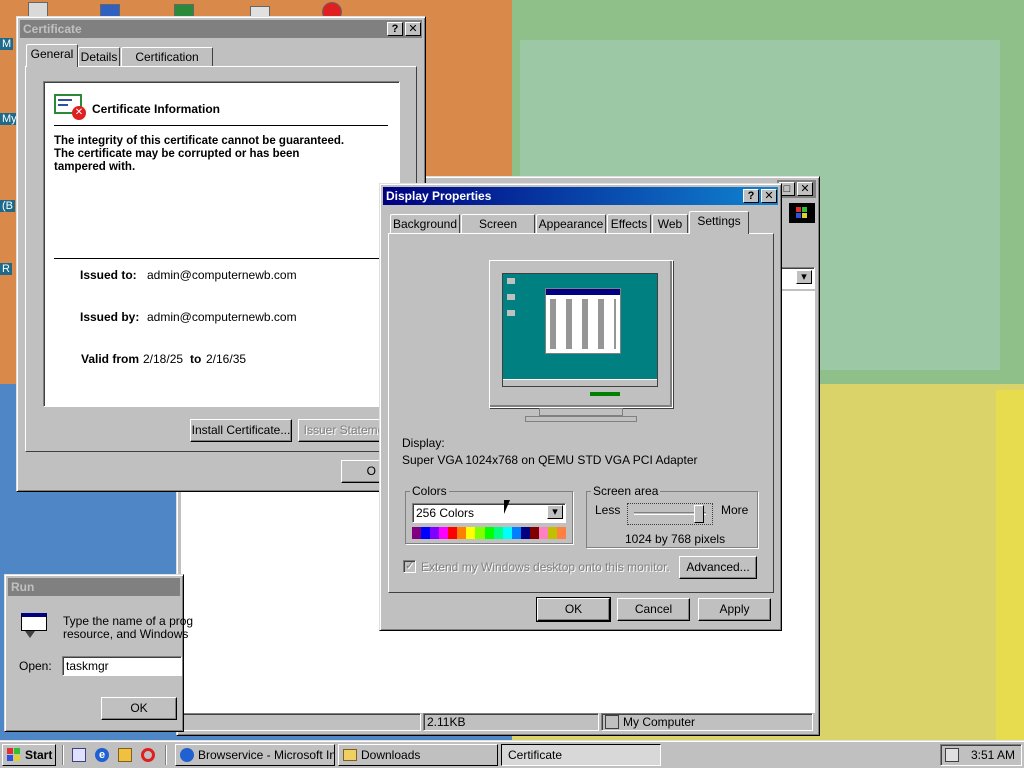 This screenshot has width=1024, height=768. I want to click on extend-desktop-checkbox: ✓, so click(409, 566).